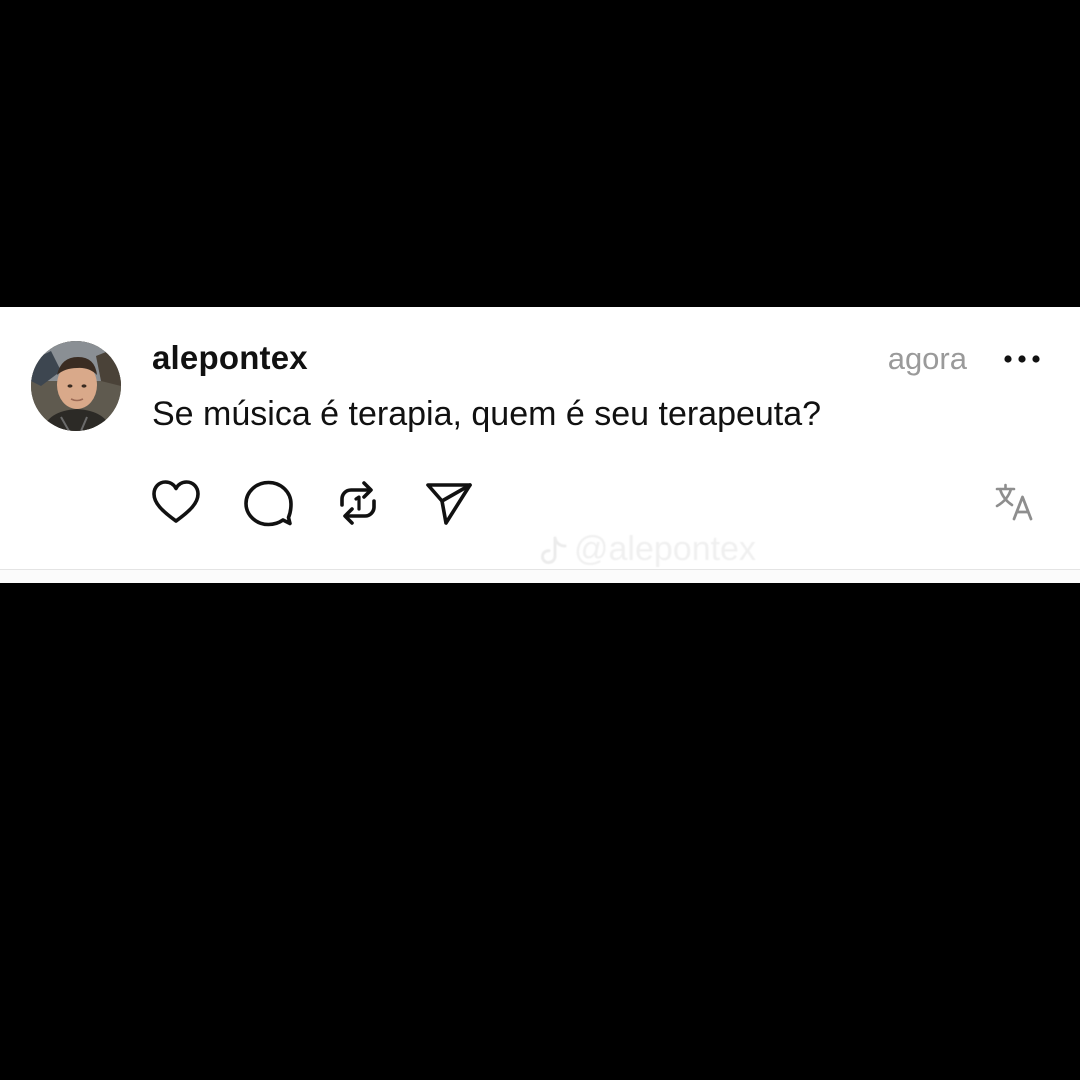 The image size is (1080, 1080). What do you see at coordinates (665, 549) in the screenshot?
I see `watermark-handle: @alepontex` at bounding box center [665, 549].